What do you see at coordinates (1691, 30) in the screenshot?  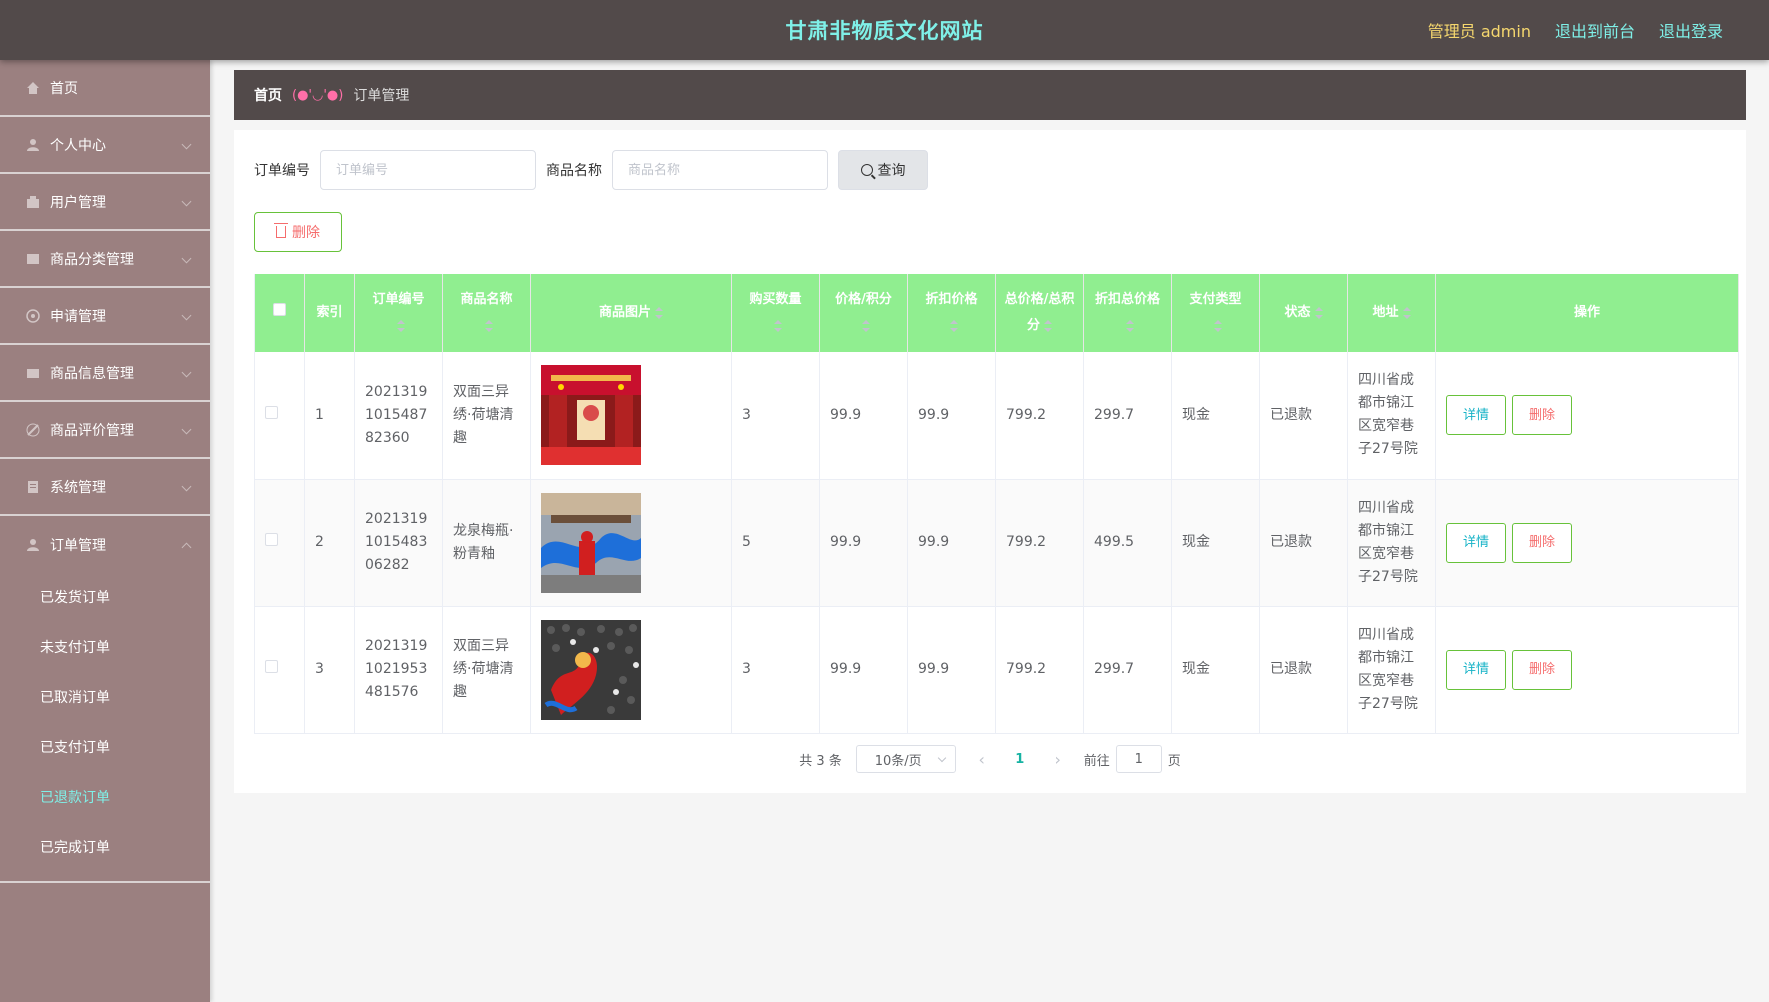 I see `logout-link: 退出登录` at bounding box center [1691, 30].